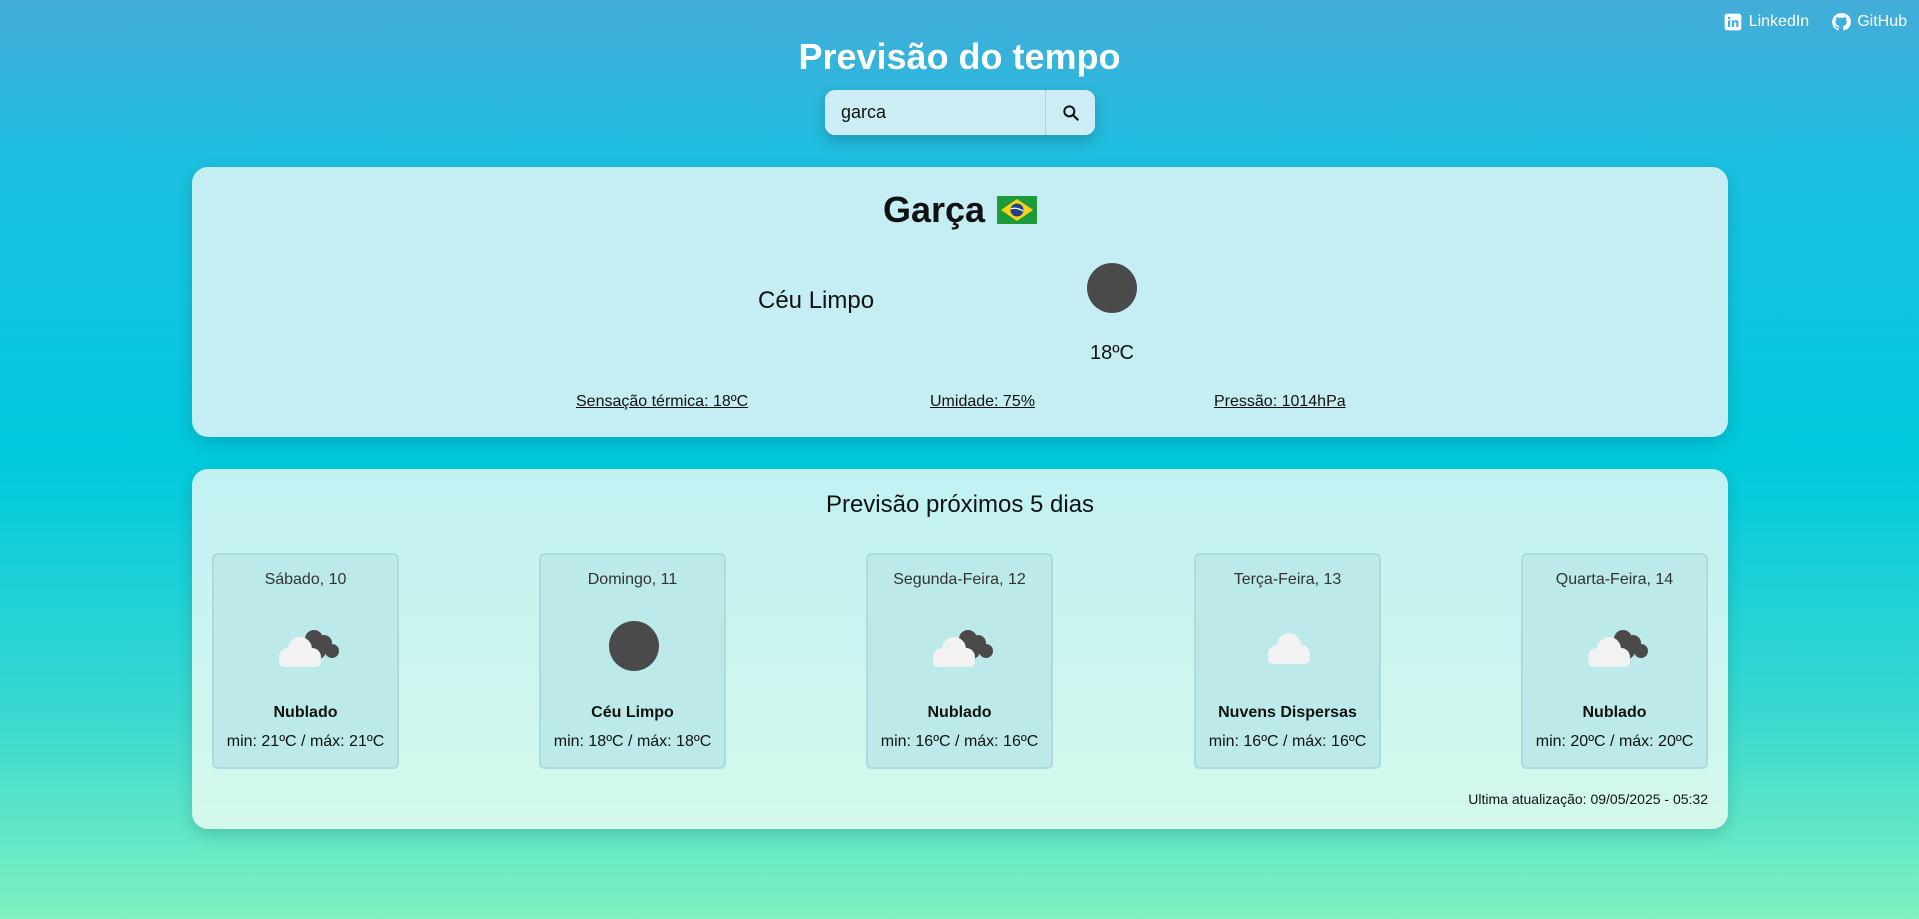 The width and height of the screenshot is (1919, 919). Describe the element at coordinates (959, 56) in the screenshot. I see `page-title: Previsão do tempo` at that location.